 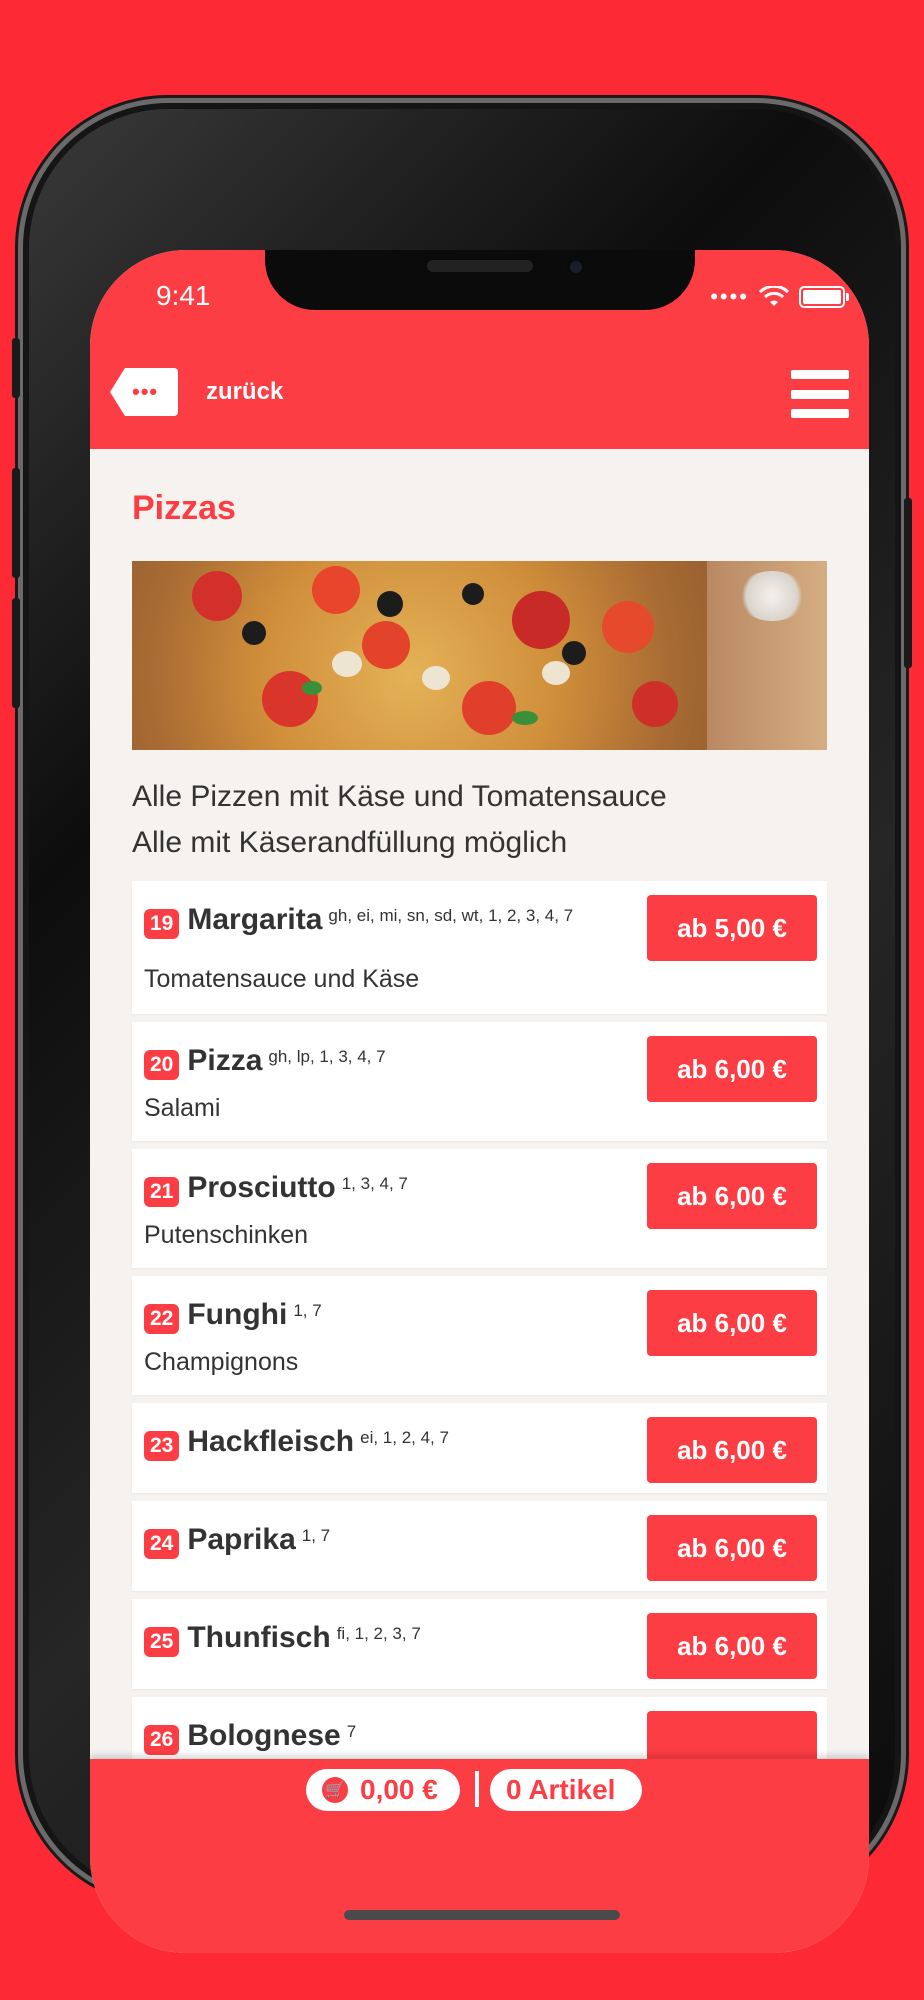 What do you see at coordinates (404, 1437) in the screenshot?
I see `product-allergens: ei, 1, 2, 4, 7` at bounding box center [404, 1437].